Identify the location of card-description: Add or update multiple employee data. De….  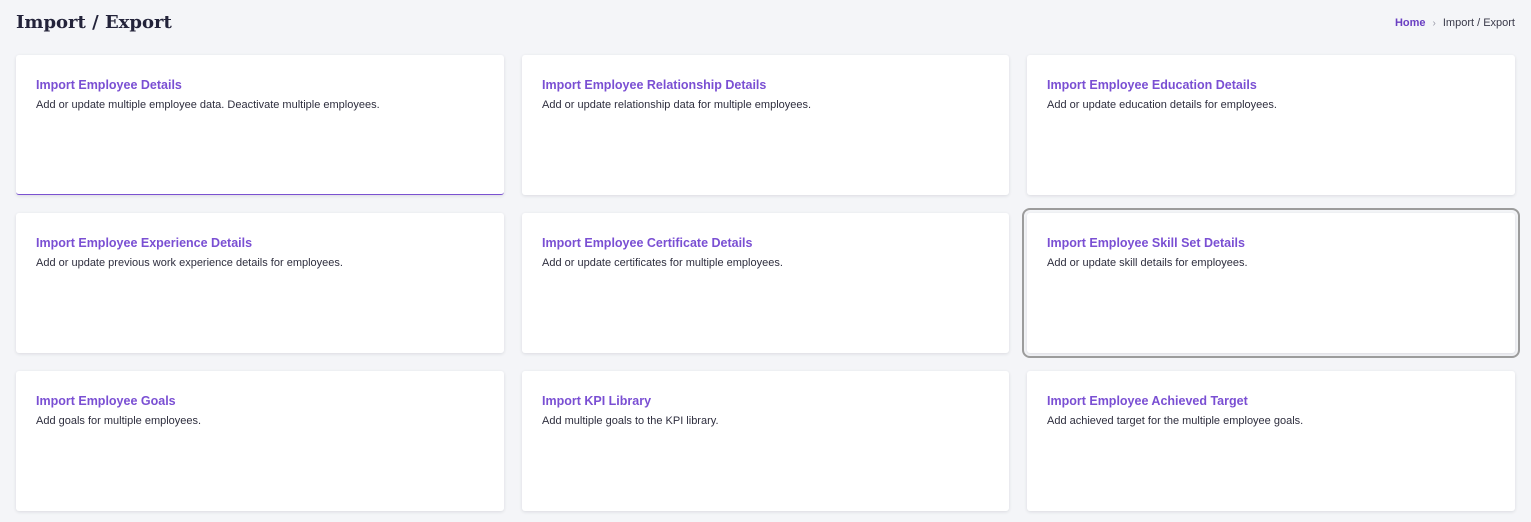
(208, 105).